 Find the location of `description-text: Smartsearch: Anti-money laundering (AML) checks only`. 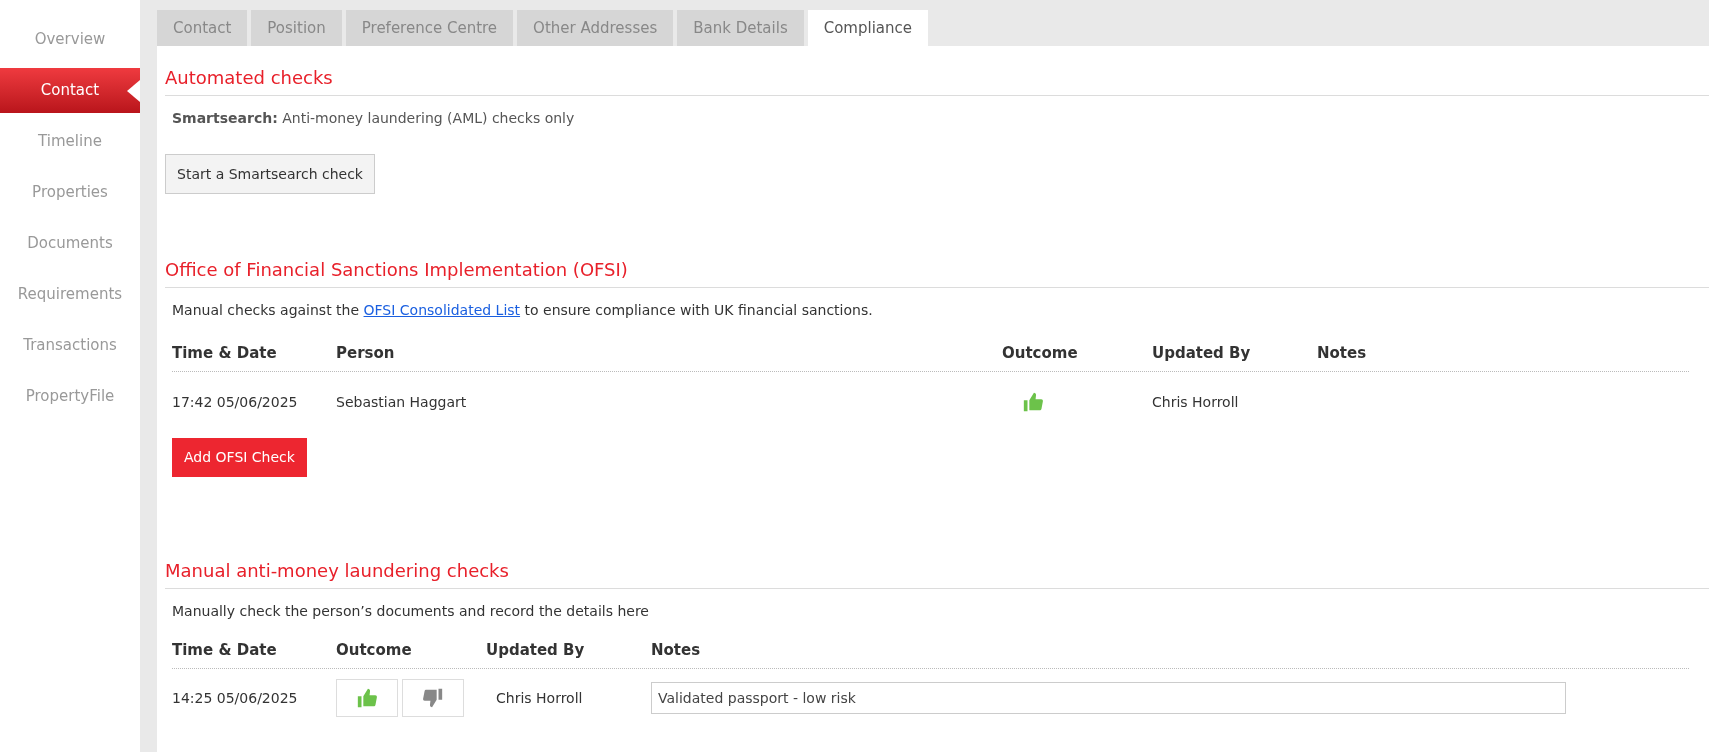

description-text: Smartsearch: Anti-money laundering (AML) checks only is located at coordinates (373, 118).